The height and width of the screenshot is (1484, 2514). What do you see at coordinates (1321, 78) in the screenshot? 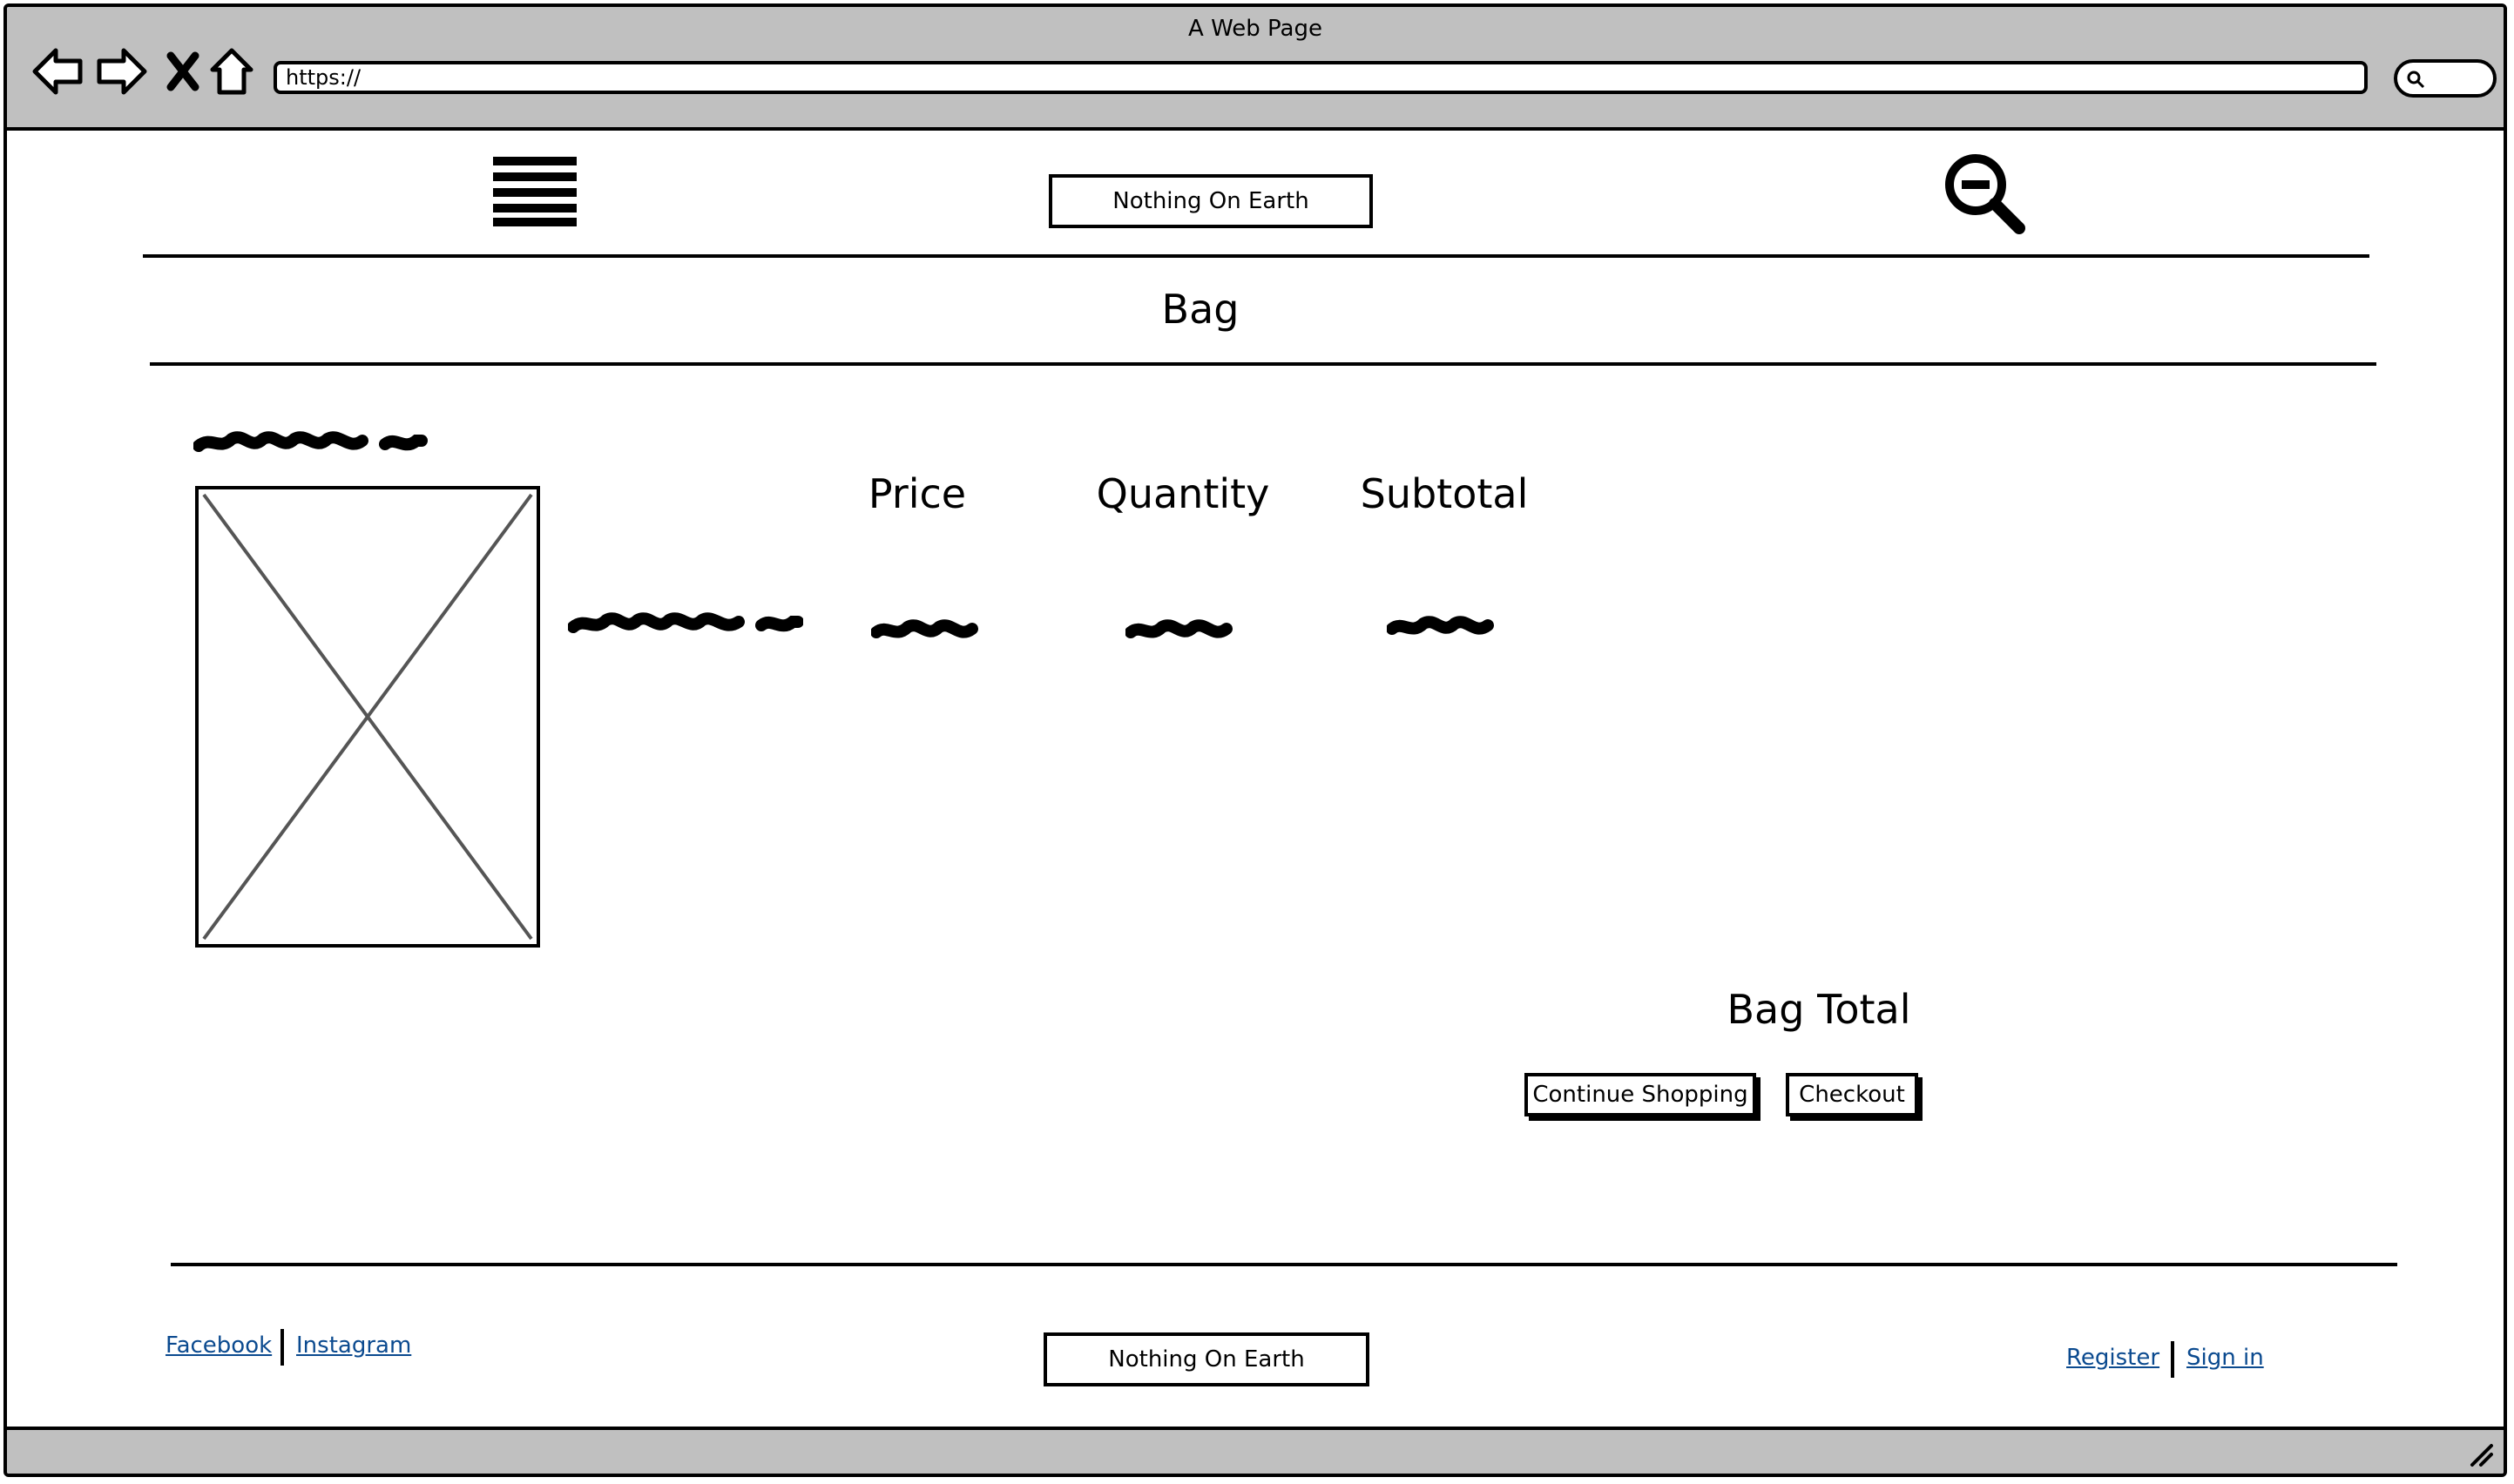
I see `url-input: https://` at bounding box center [1321, 78].